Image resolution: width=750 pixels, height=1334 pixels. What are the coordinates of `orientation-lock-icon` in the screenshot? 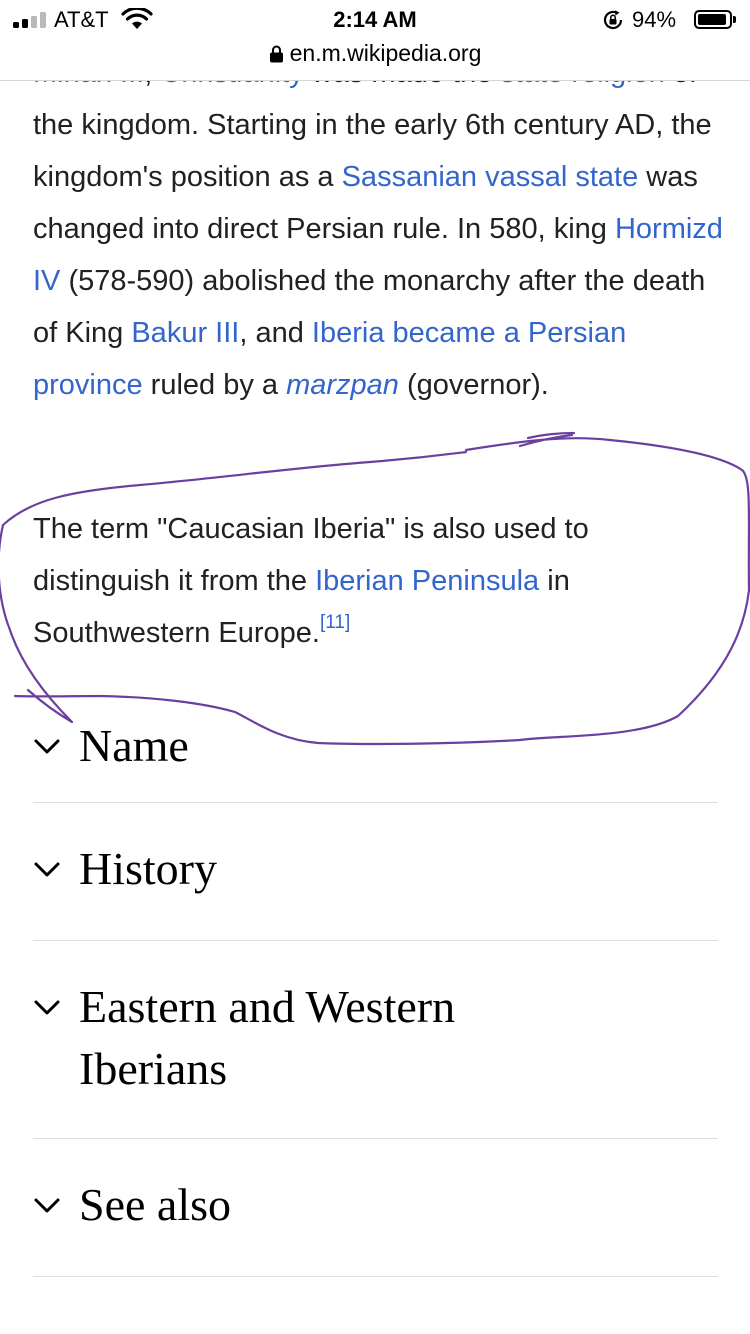 It's located at (613, 20).